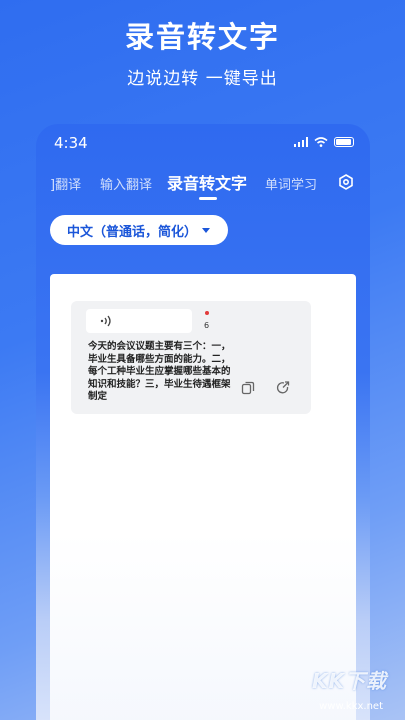 The image size is (405, 720). Describe the element at coordinates (206, 230) in the screenshot. I see `chevron-down-icon` at that location.